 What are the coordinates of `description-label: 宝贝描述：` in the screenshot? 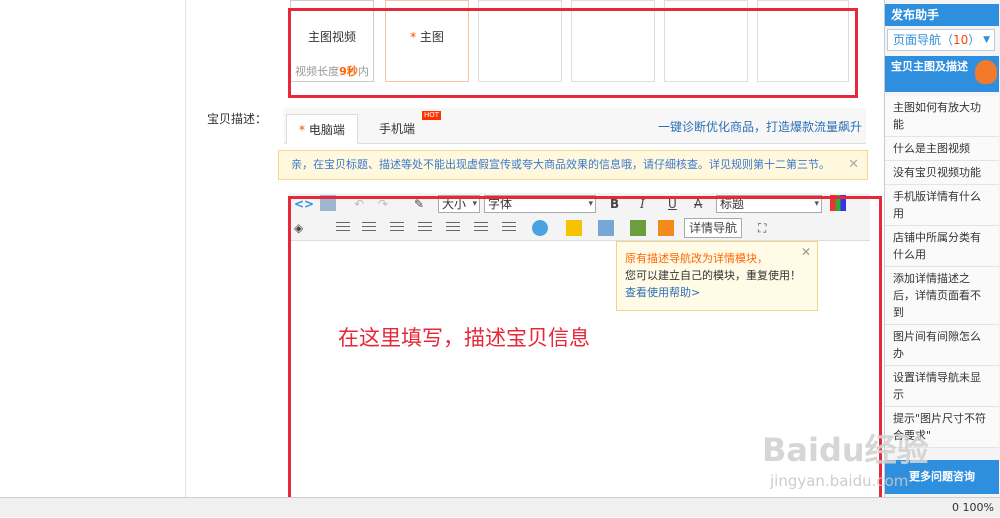 It's located at (237, 119).